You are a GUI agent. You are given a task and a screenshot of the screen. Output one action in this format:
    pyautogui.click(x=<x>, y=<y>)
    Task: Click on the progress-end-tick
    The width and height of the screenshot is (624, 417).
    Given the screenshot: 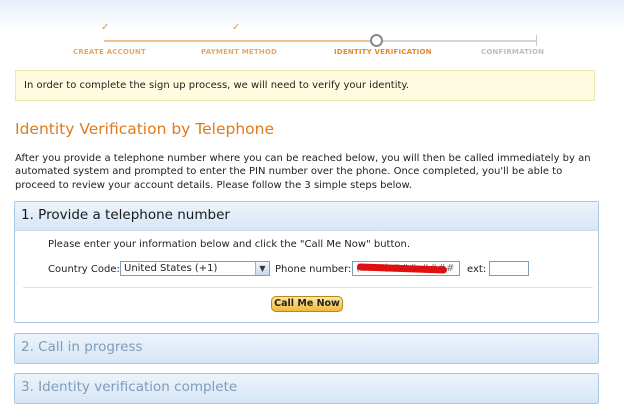 What is the action you would take?
    pyautogui.click(x=536, y=40)
    